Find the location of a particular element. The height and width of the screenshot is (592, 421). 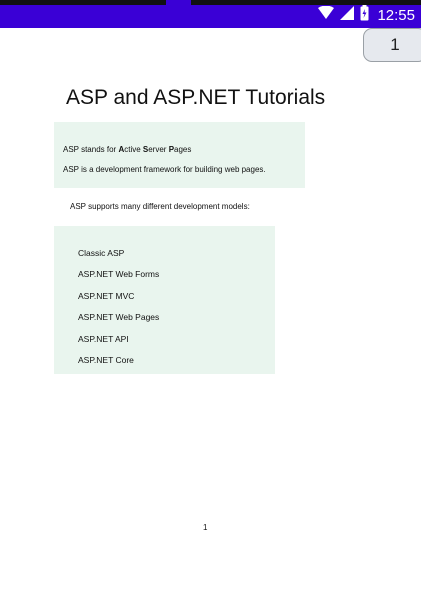

intro-line-1: ASP stands for Active Server Pages is located at coordinates (127, 149).